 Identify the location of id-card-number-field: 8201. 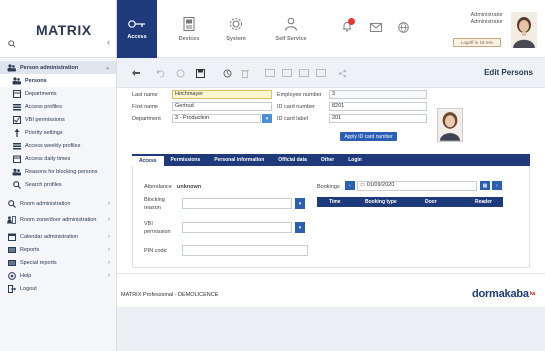
(378, 106).